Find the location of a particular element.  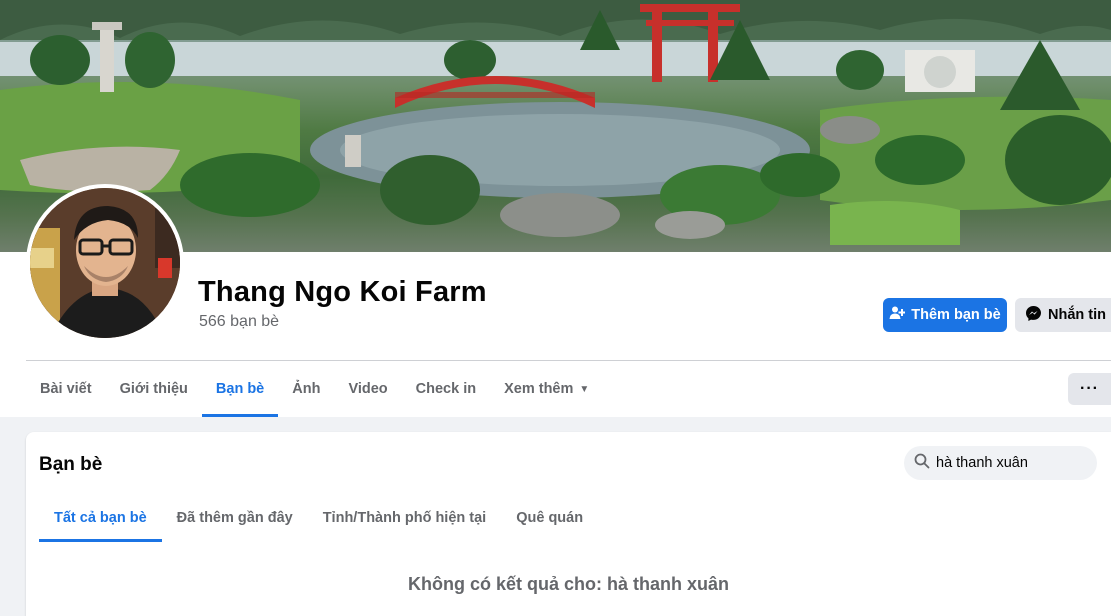

add-friend-button: Thêm bạn bè is located at coordinates (945, 315).